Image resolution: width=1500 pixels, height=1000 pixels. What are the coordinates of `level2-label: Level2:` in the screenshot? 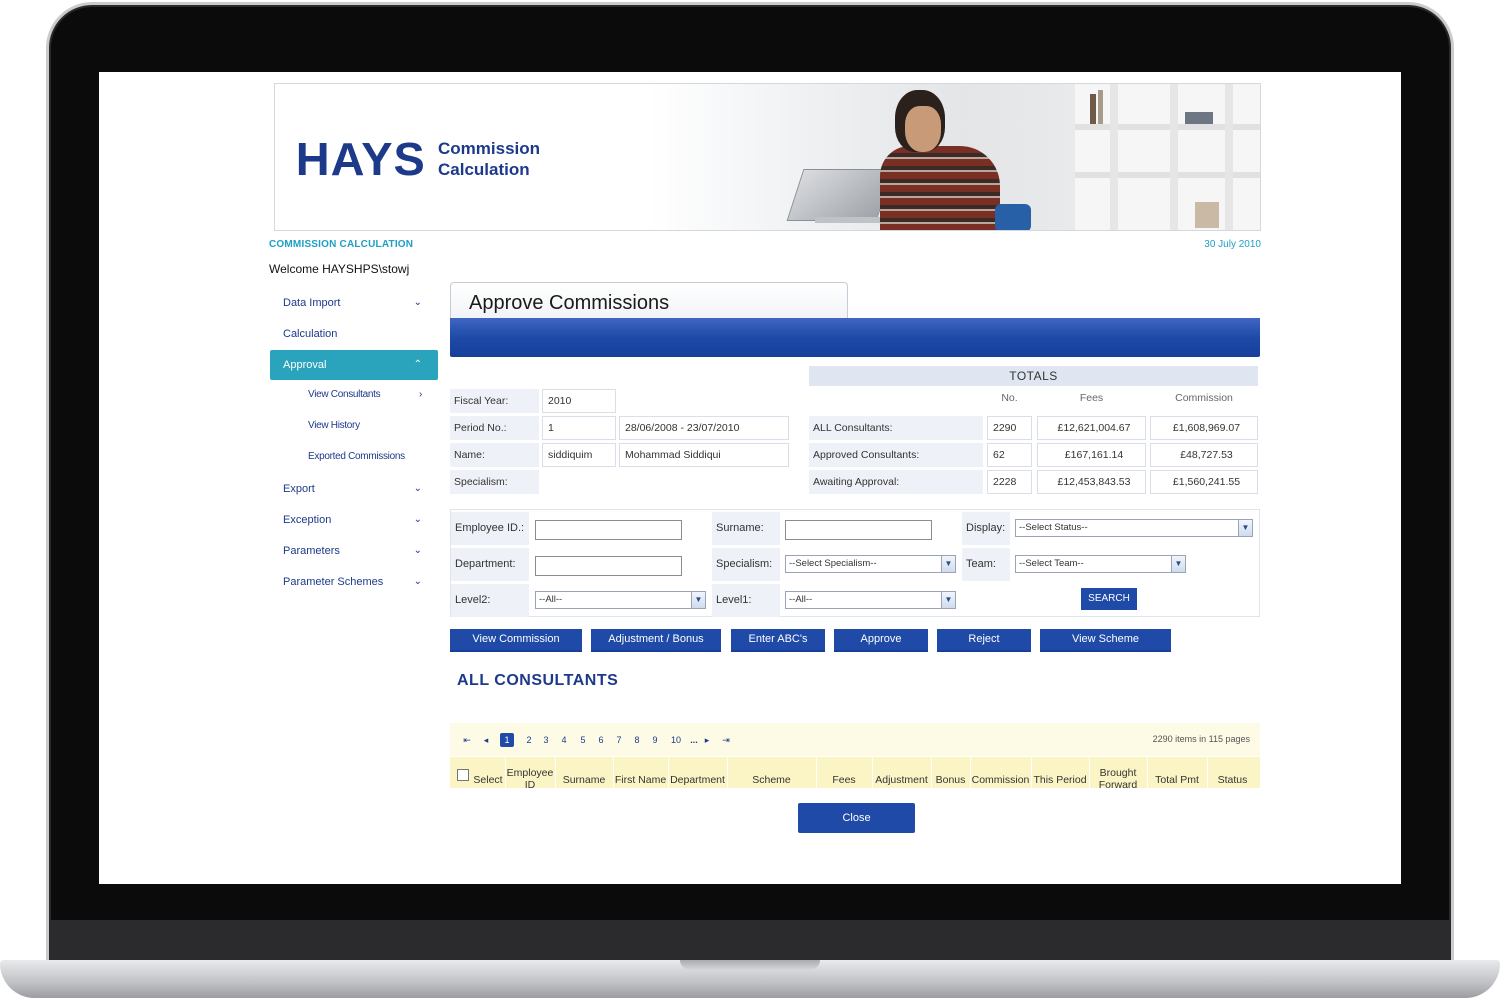 It's located at (490, 600).